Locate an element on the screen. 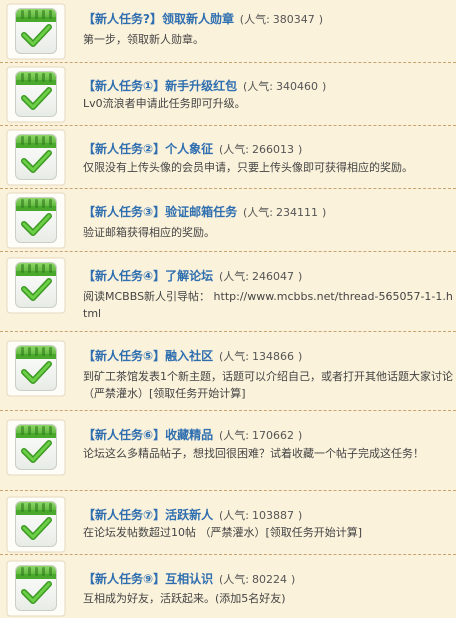  task-title-link: 【新人任务⑥】收藏精品 is located at coordinates (148, 435).